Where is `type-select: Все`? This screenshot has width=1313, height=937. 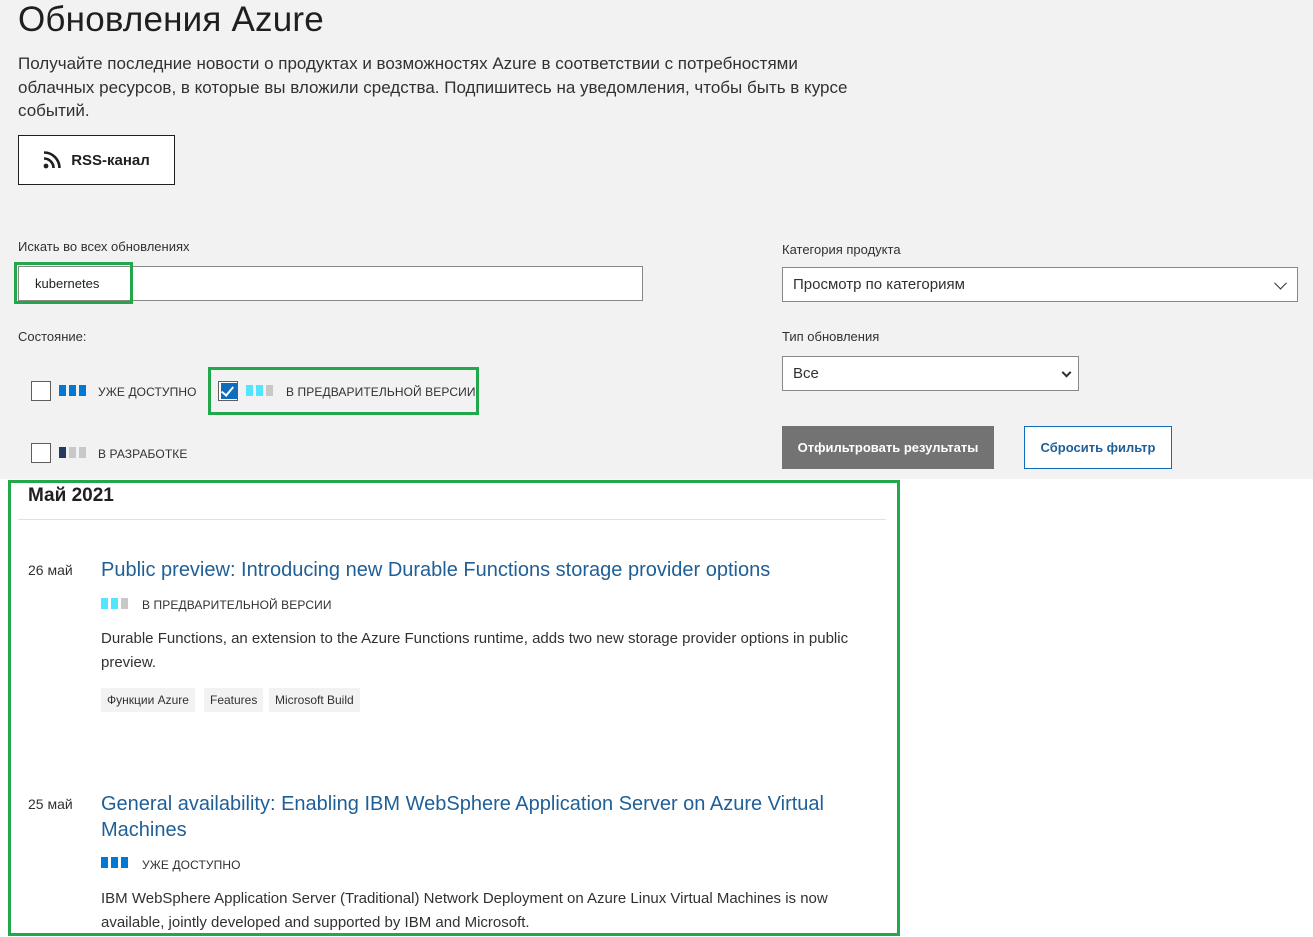
type-select: Все is located at coordinates (930, 373).